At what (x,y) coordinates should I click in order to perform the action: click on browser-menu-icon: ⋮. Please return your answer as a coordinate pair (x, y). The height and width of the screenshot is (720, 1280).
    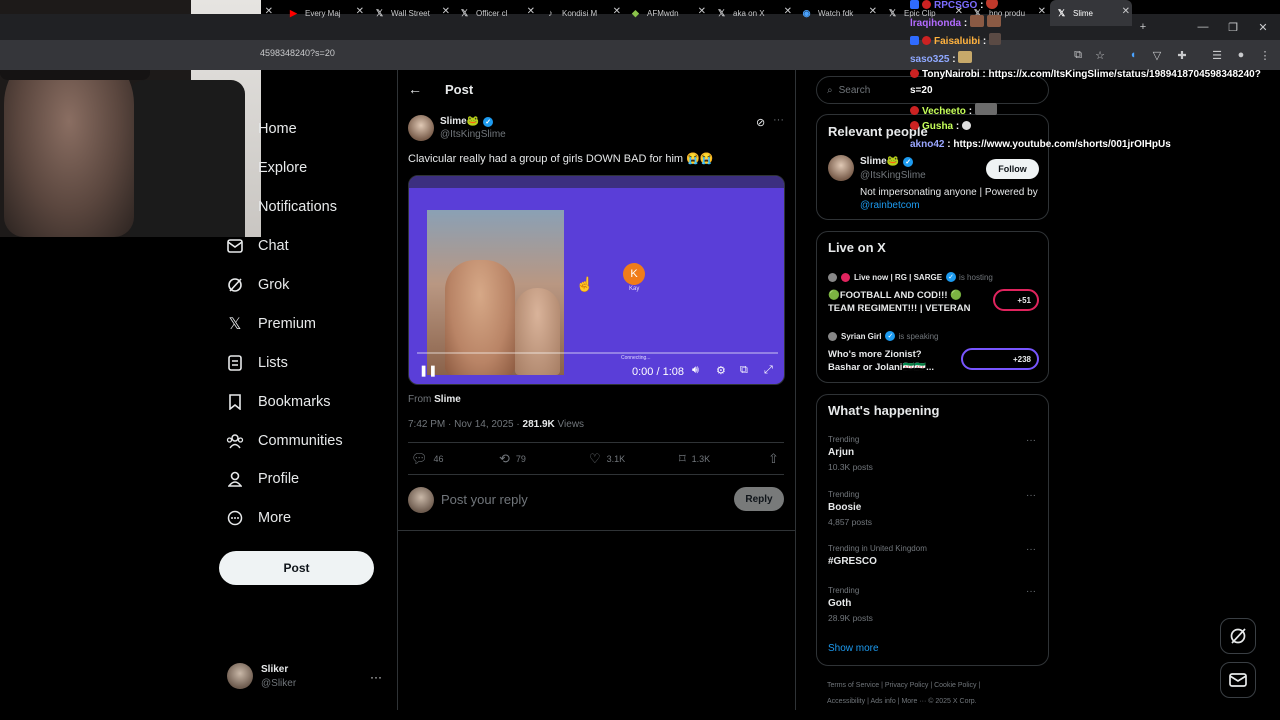
    Looking at the image, I should click on (1265, 55).